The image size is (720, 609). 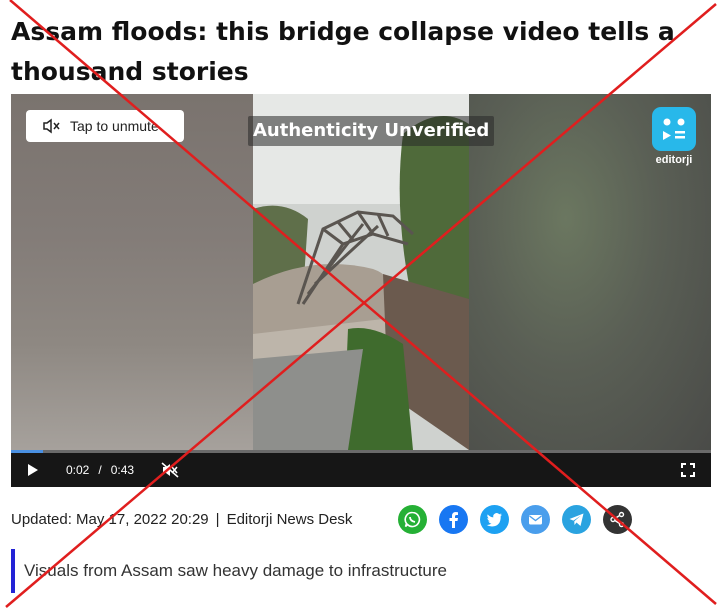 What do you see at coordinates (515, 519) in the screenshot?
I see `share-bar` at bounding box center [515, 519].